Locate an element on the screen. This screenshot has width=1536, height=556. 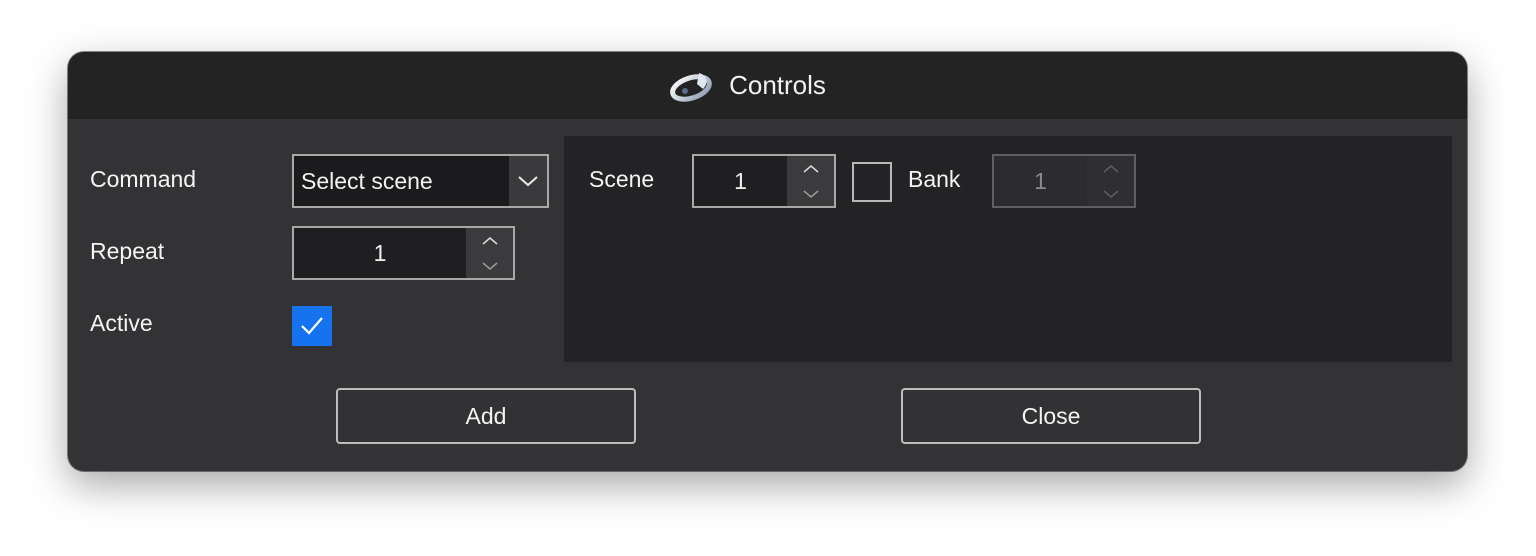
title-bar: Controls is located at coordinates (767, 85).